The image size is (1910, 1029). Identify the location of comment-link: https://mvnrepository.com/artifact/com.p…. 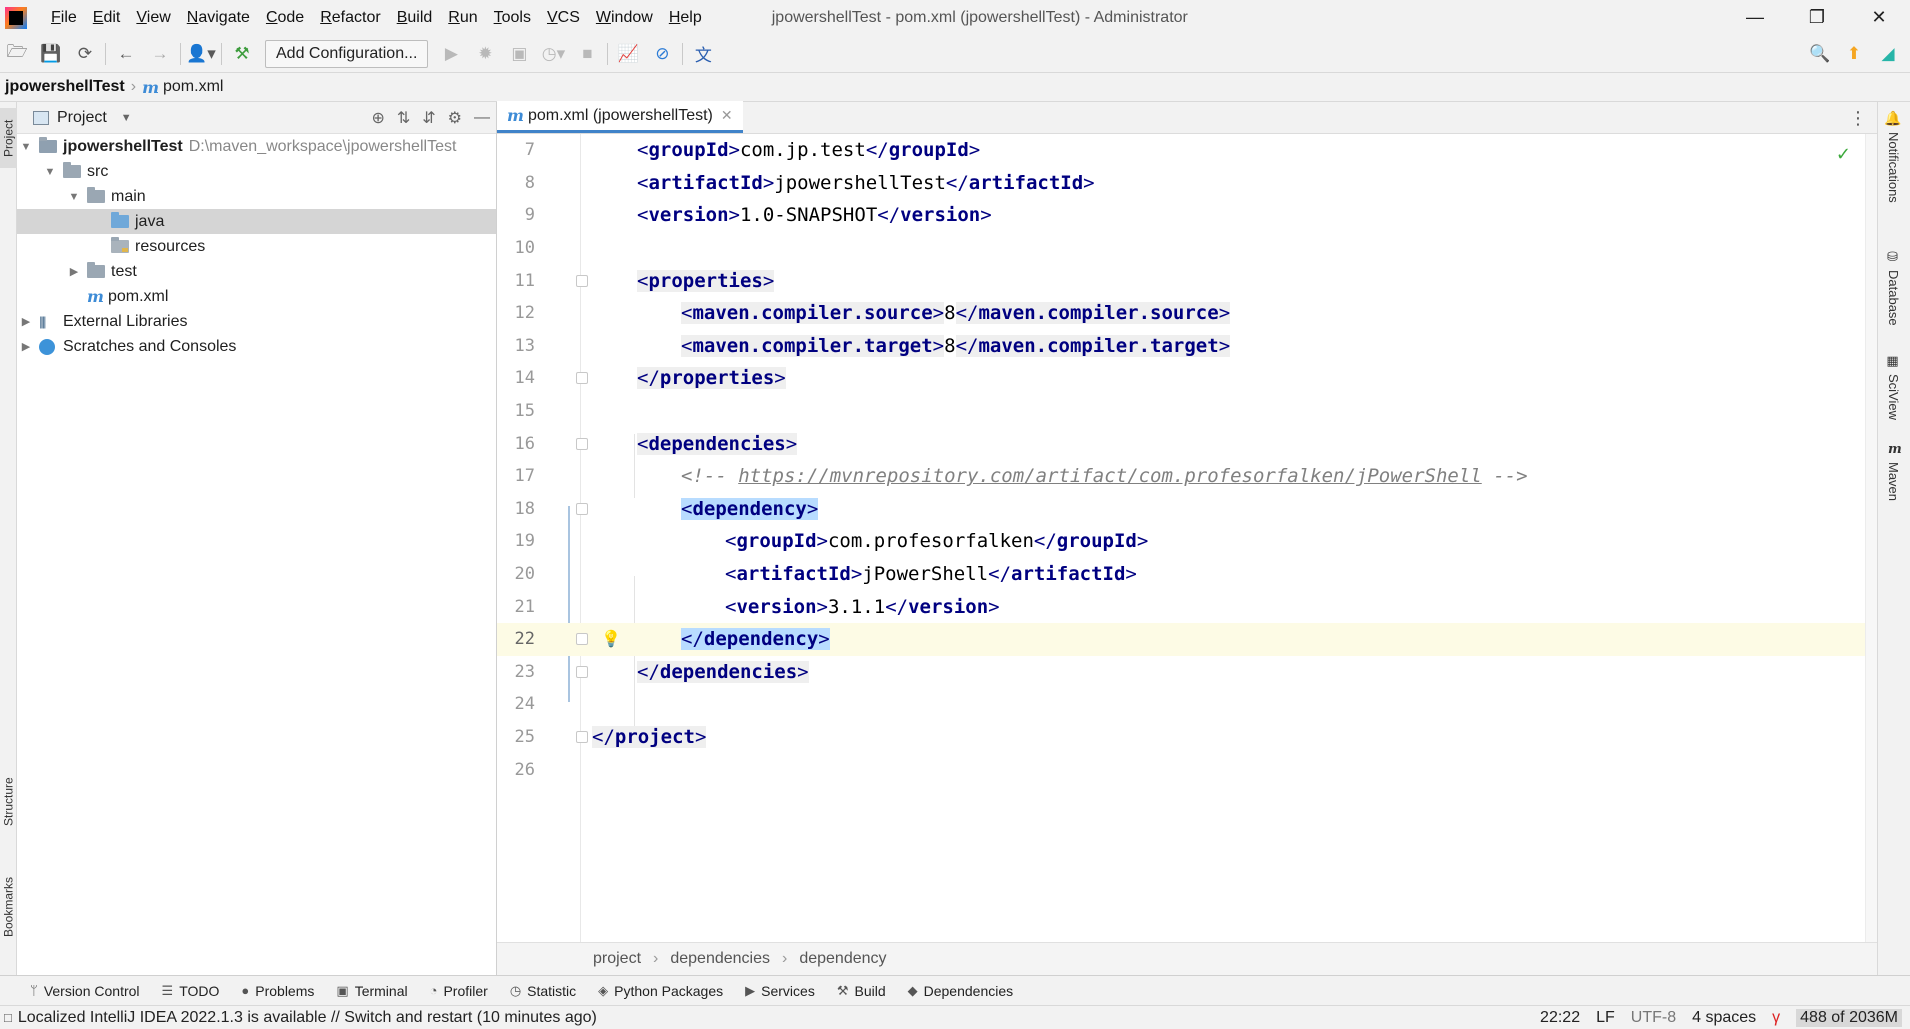
(1110, 476).